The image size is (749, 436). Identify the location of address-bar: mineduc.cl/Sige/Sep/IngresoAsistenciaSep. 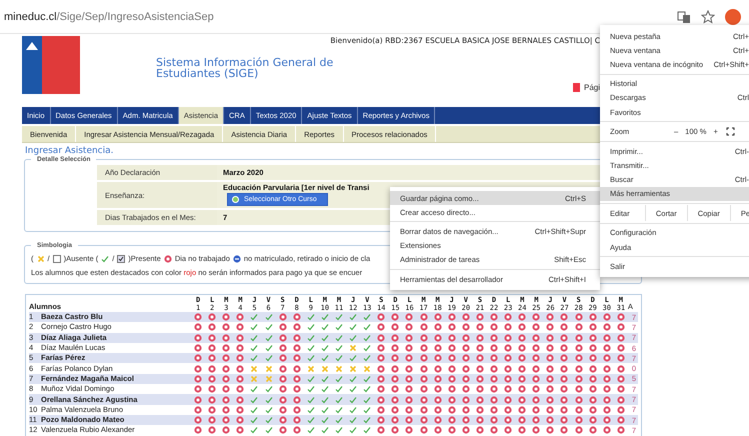
(335, 16).